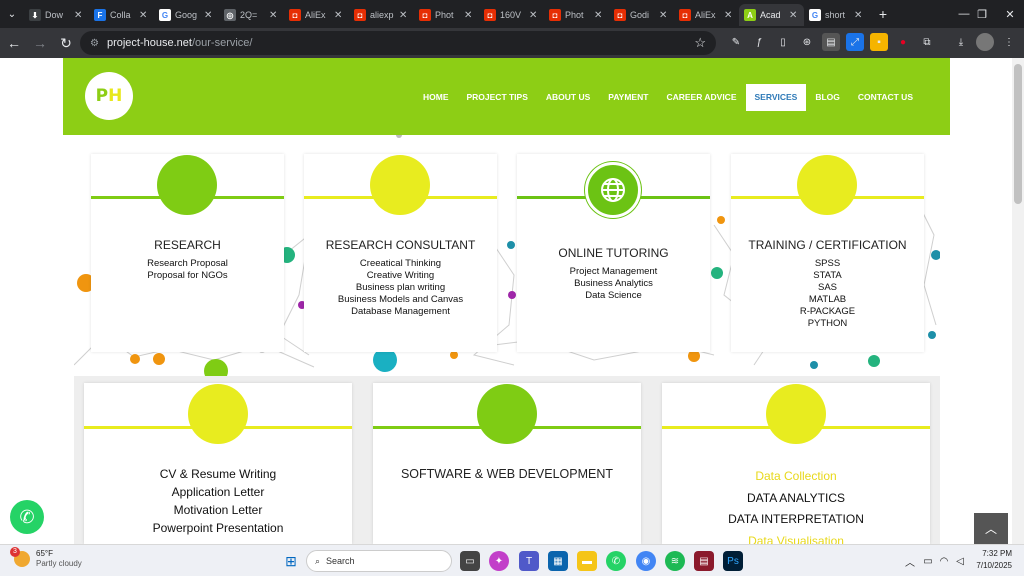 This screenshot has width=1024, height=576. What do you see at coordinates (1009, 42) in the screenshot?
I see `menu-kebab-icon: ⋮` at bounding box center [1009, 42].